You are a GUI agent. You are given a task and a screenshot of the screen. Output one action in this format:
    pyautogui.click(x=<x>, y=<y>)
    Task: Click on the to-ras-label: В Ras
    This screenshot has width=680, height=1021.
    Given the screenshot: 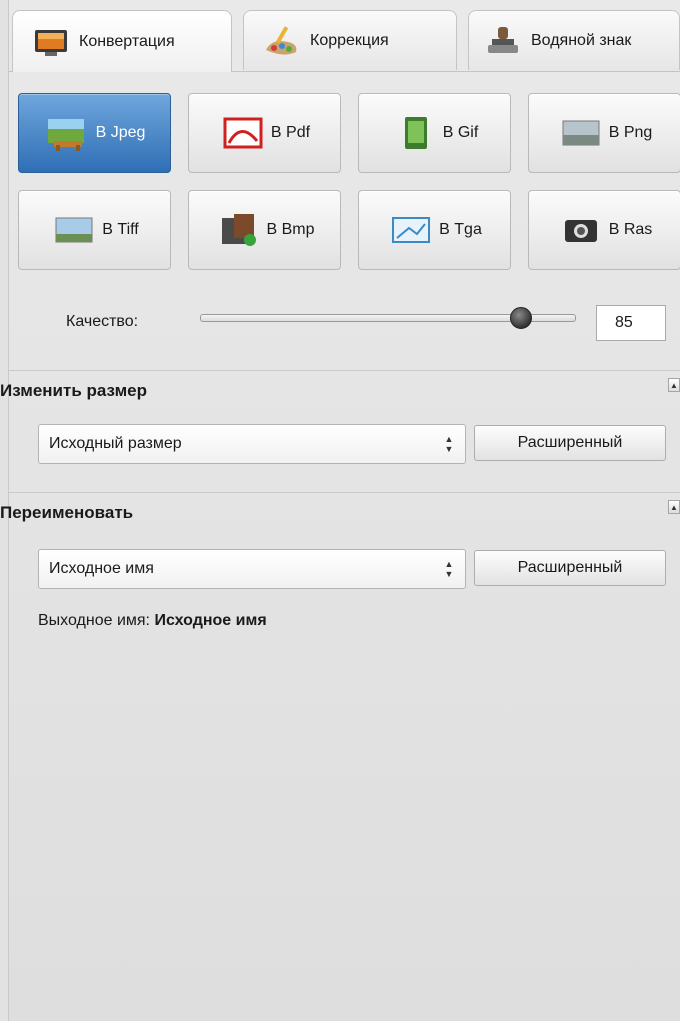 What is the action you would take?
    pyautogui.click(x=630, y=229)
    